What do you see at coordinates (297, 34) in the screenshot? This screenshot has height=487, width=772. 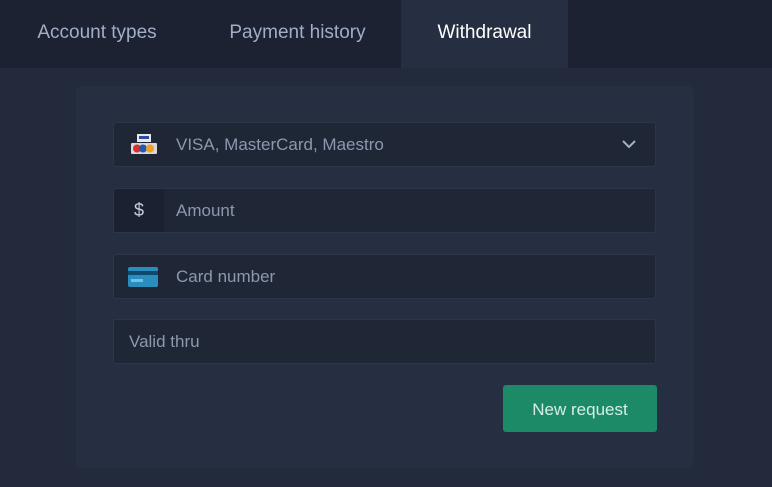 I see `tab-payment-history: Payment history` at bounding box center [297, 34].